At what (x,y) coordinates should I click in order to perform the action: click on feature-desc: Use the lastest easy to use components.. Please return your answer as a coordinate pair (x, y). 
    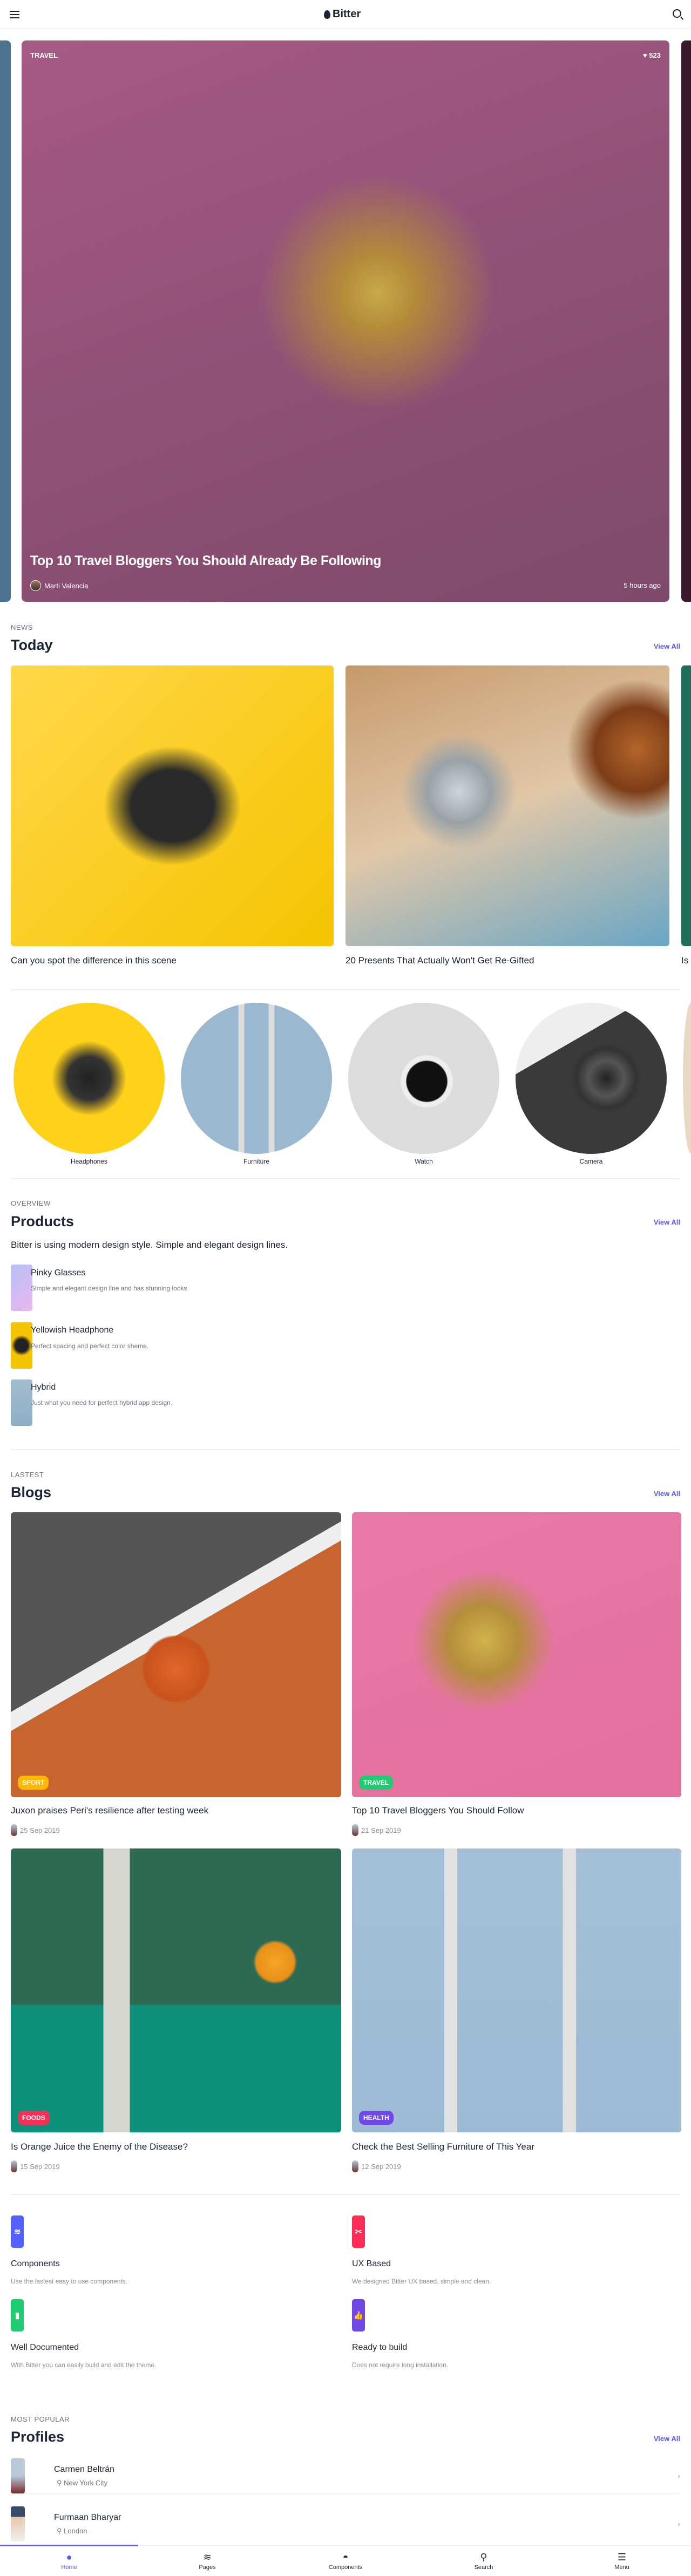
    Looking at the image, I should click on (69, 2281).